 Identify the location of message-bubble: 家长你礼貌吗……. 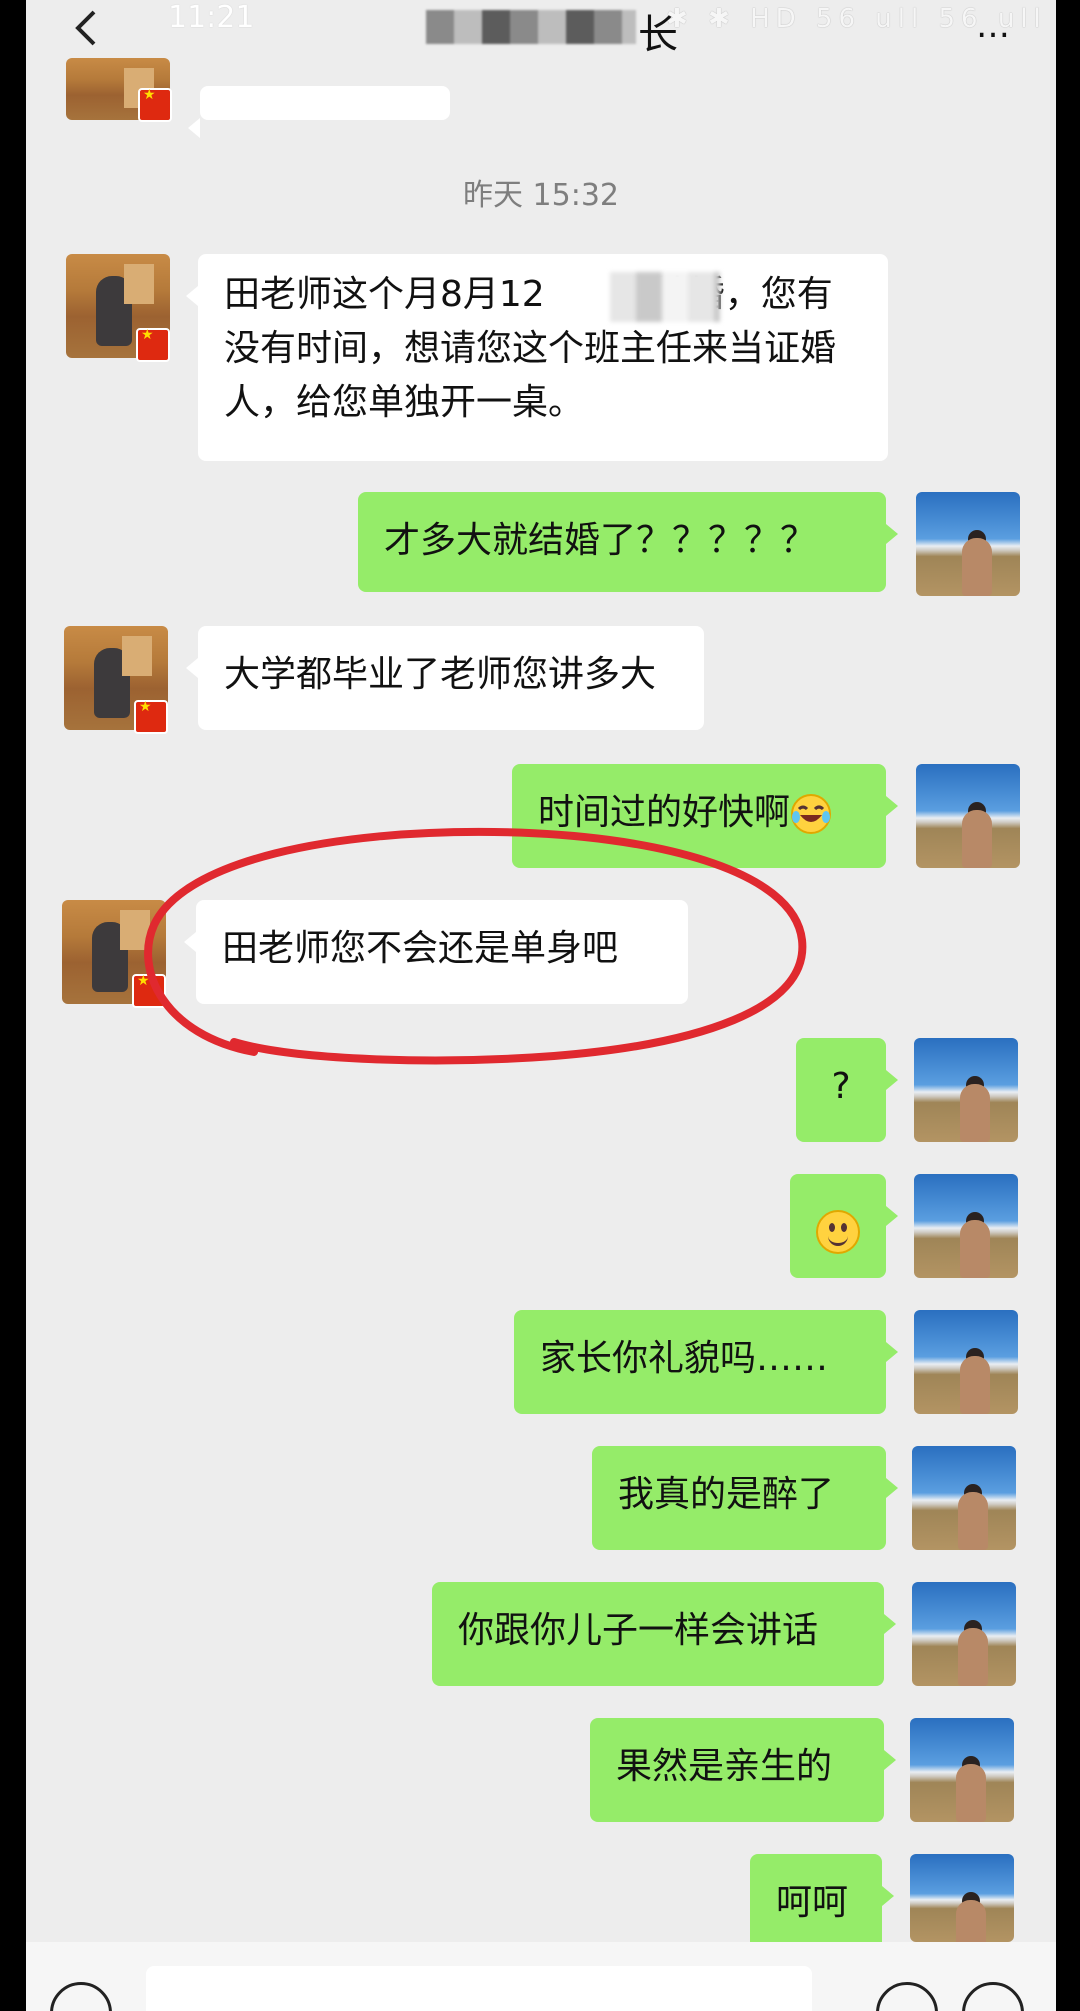
(706, 1362).